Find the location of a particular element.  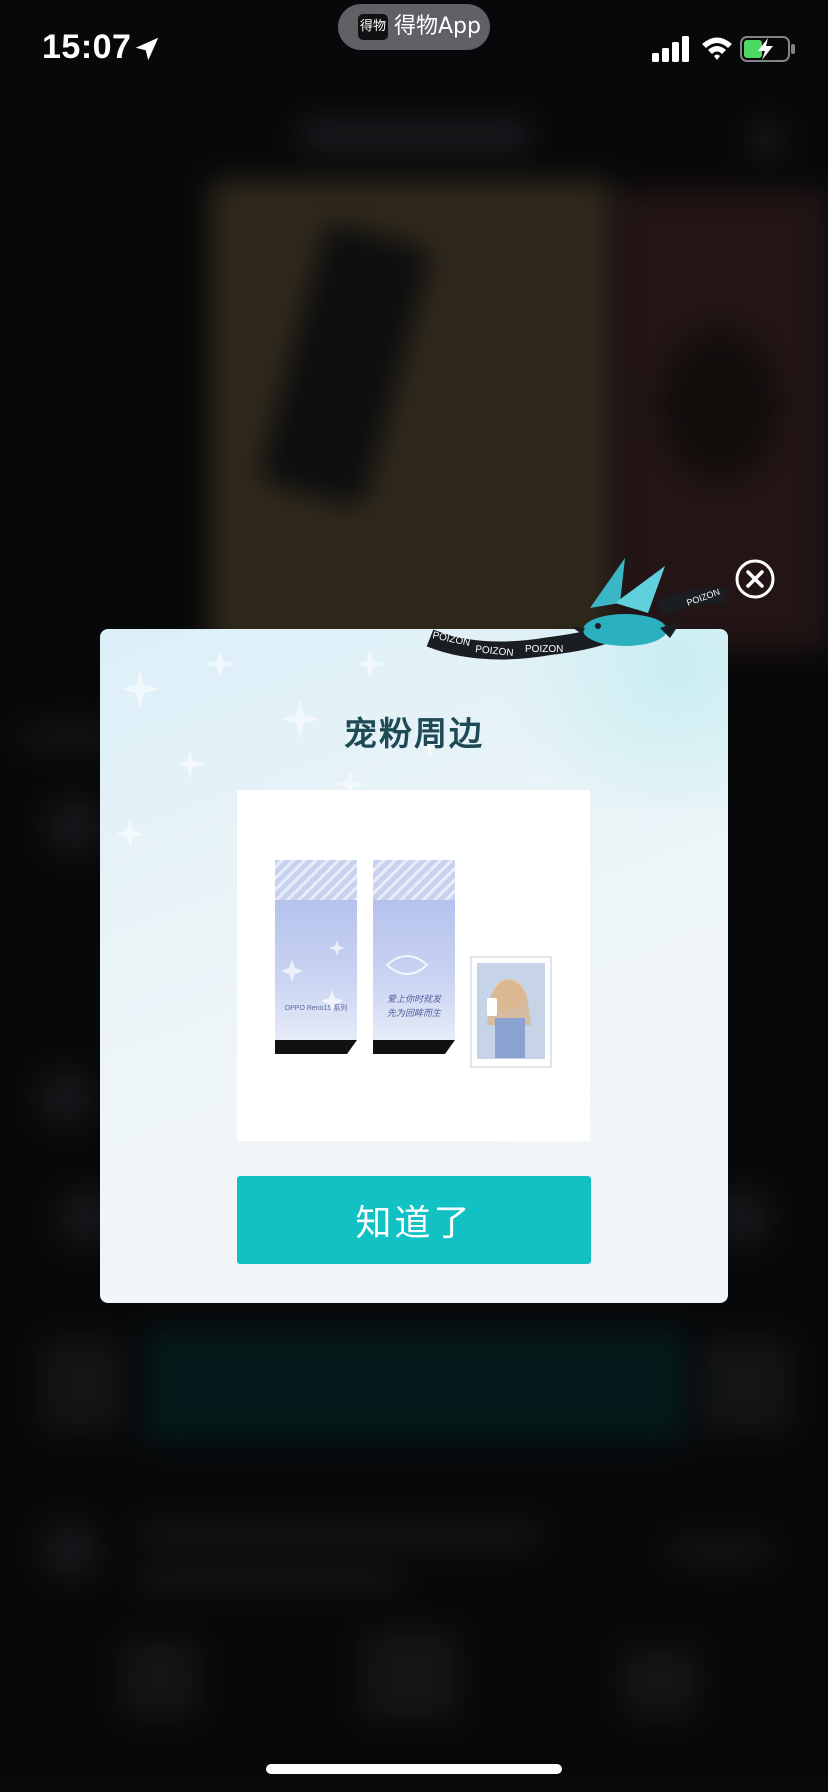

modal-title: 宠粉周边 is located at coordinates (414, 733).